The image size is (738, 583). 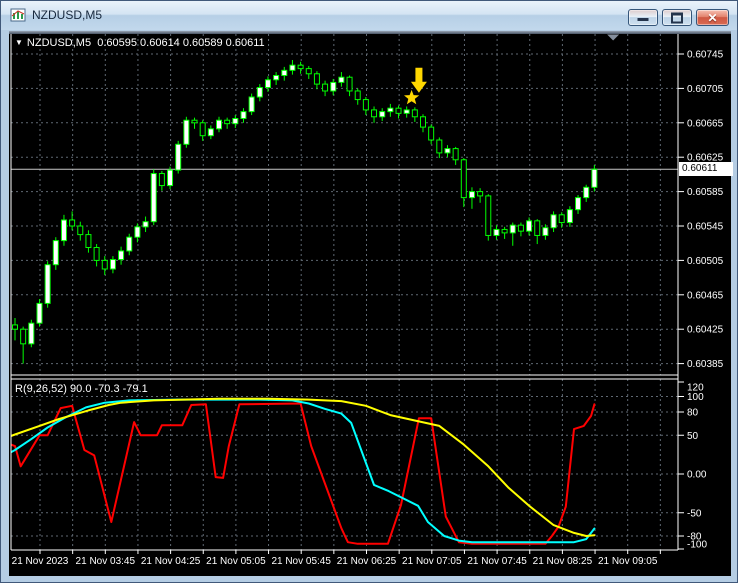 I want to click on sell-arrow-icon, so click(x=418, y=80).